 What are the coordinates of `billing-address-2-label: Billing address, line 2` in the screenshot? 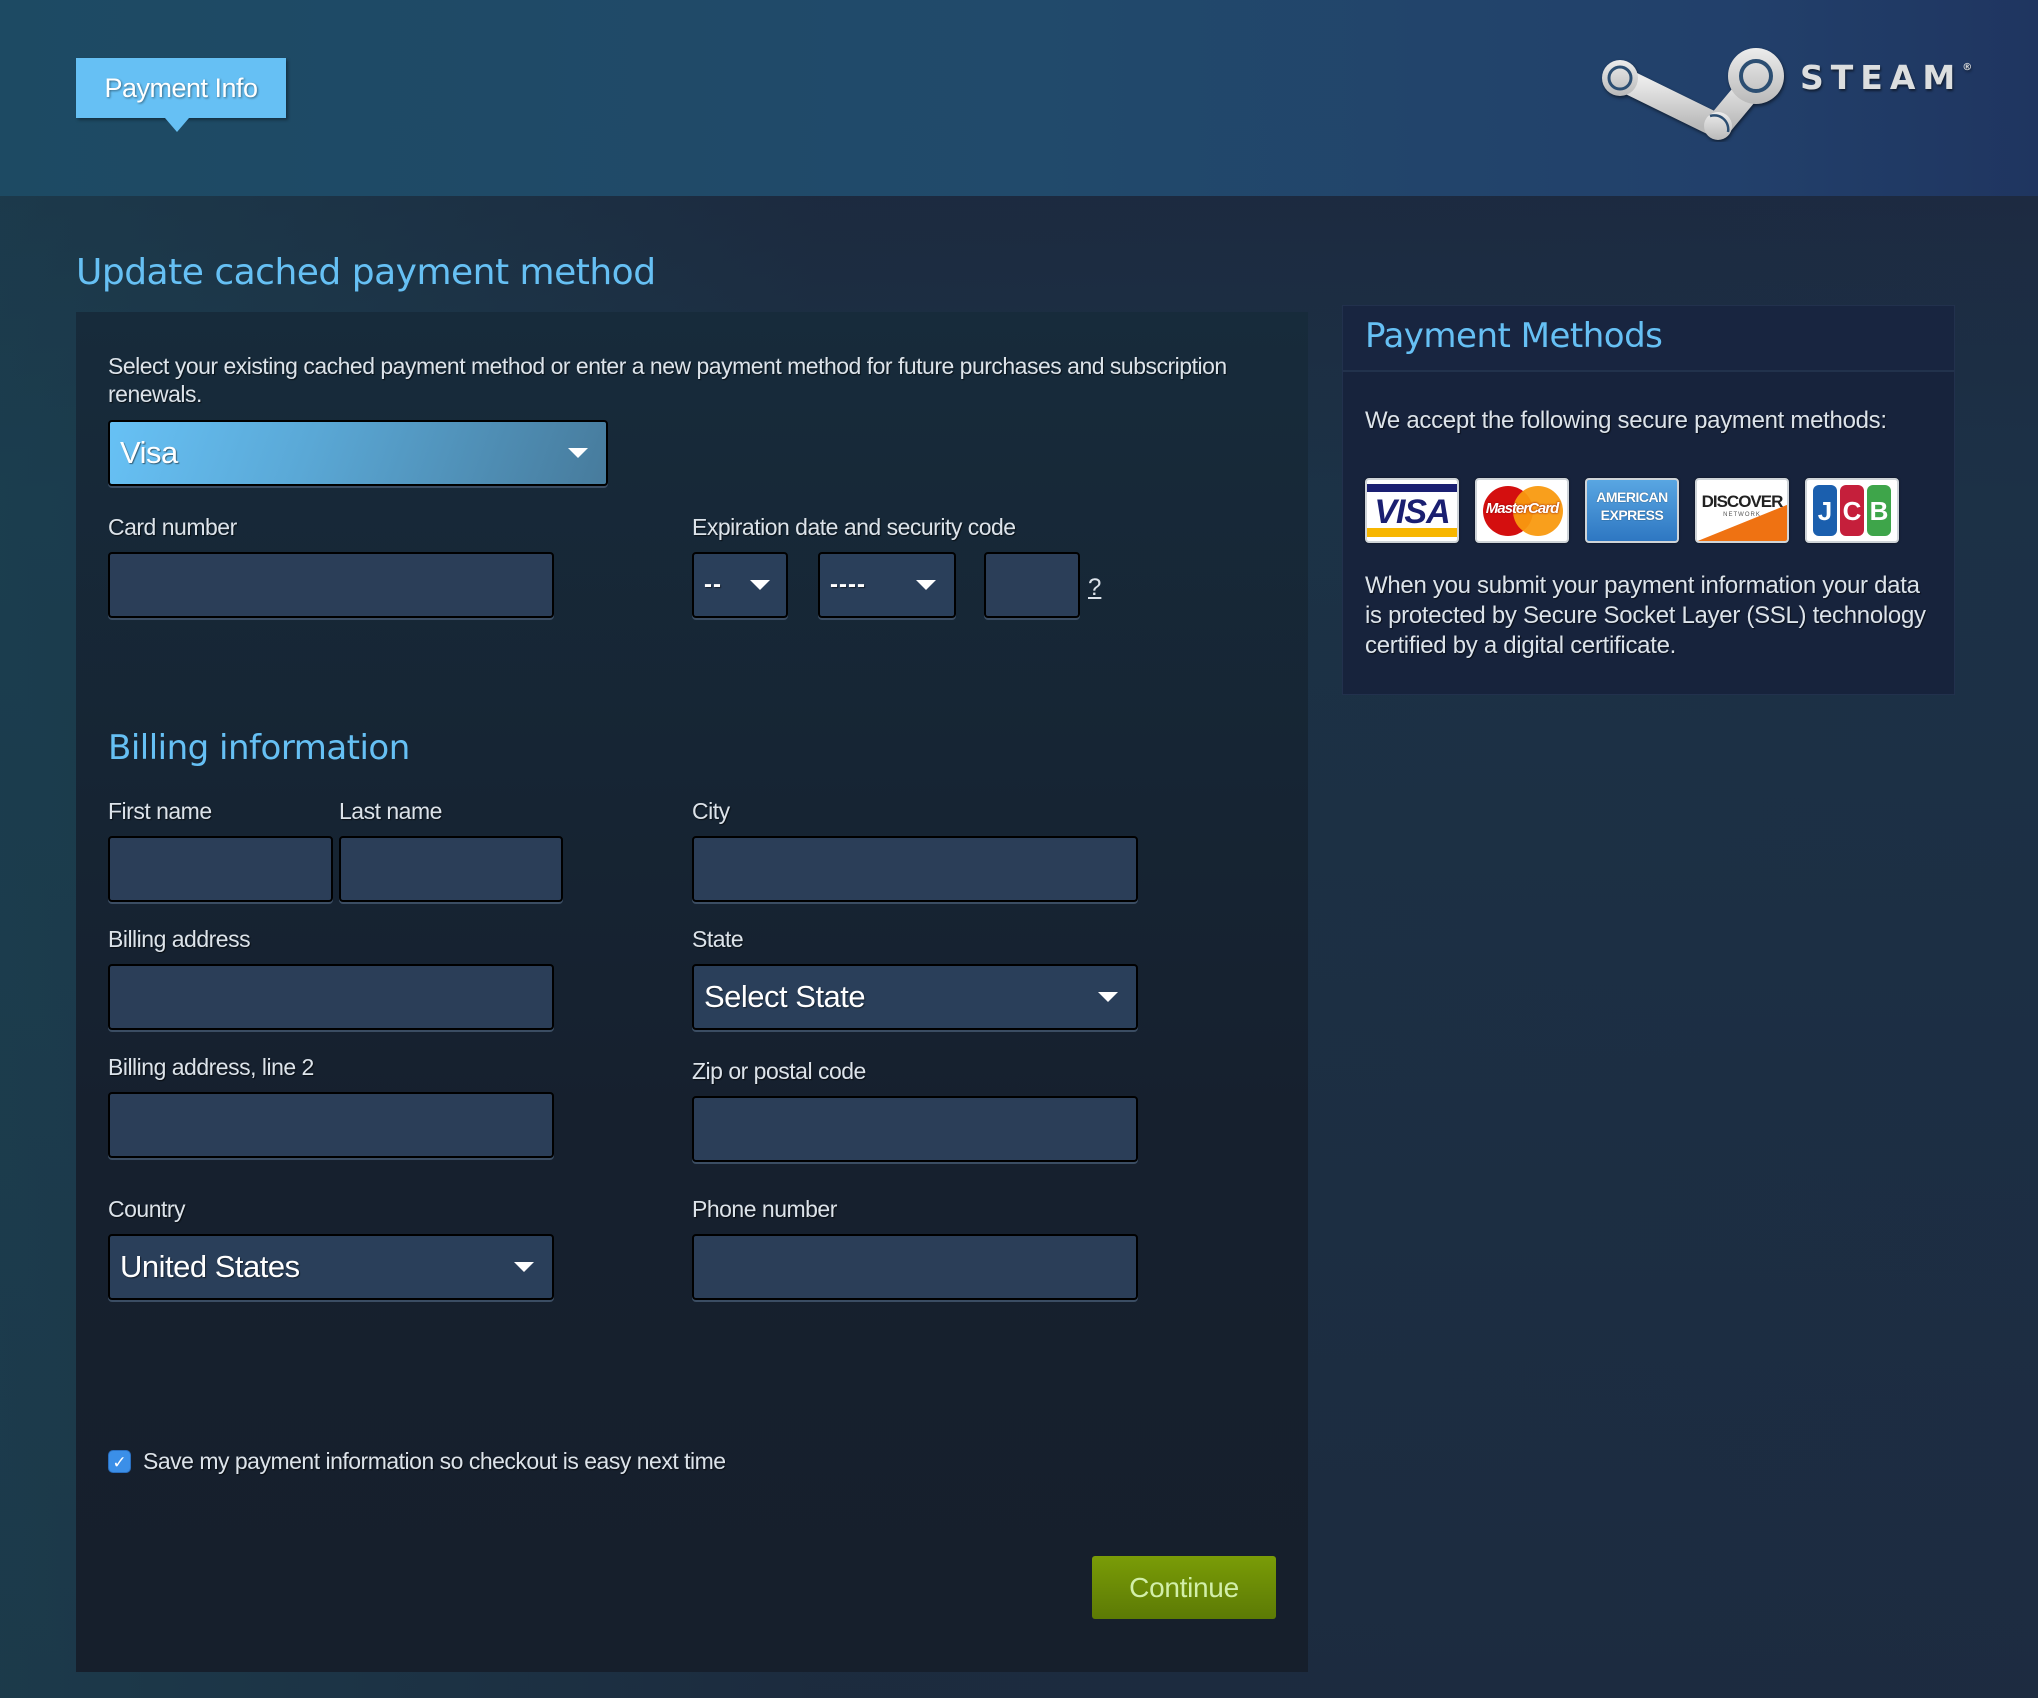 It's located at (211, 1067).